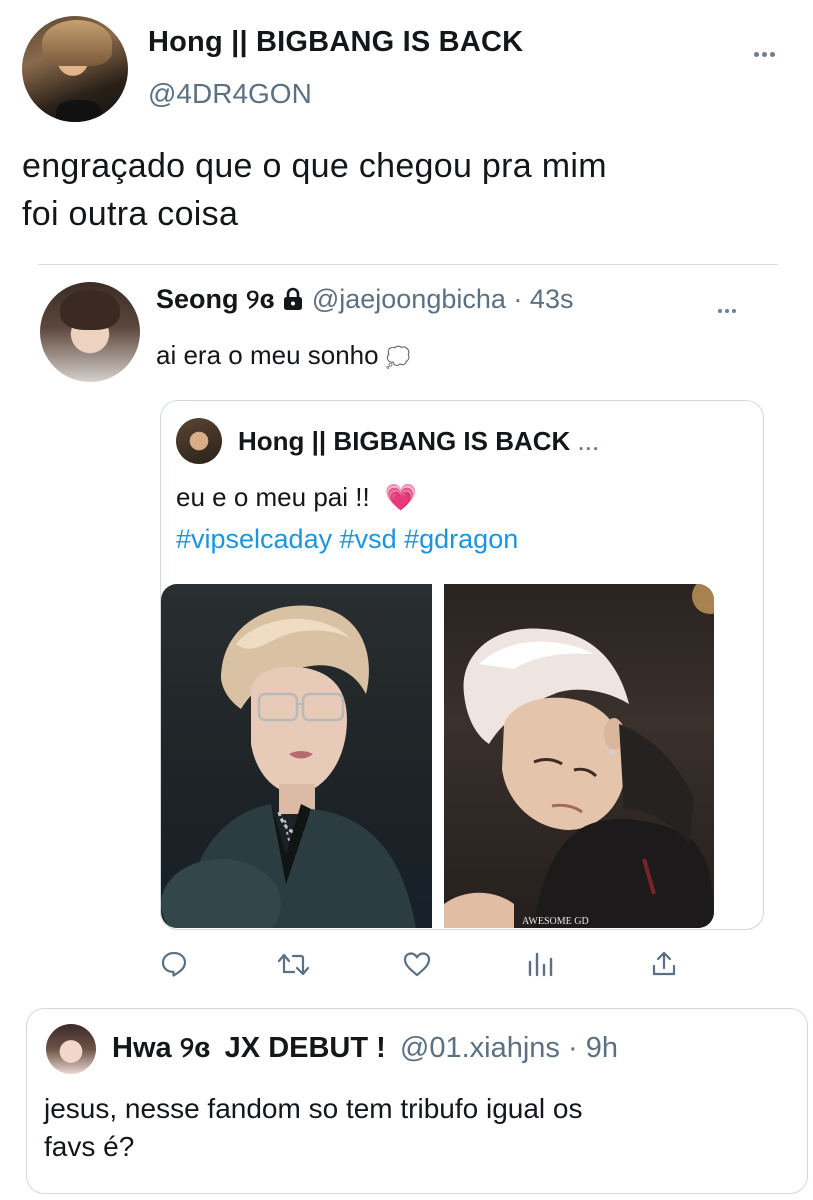 Image resolution: width=813 pixels, height=1200 pixels. I want to click on quoted-author-name: Hong || BIGBANG IS BACK, so click(404, 441).